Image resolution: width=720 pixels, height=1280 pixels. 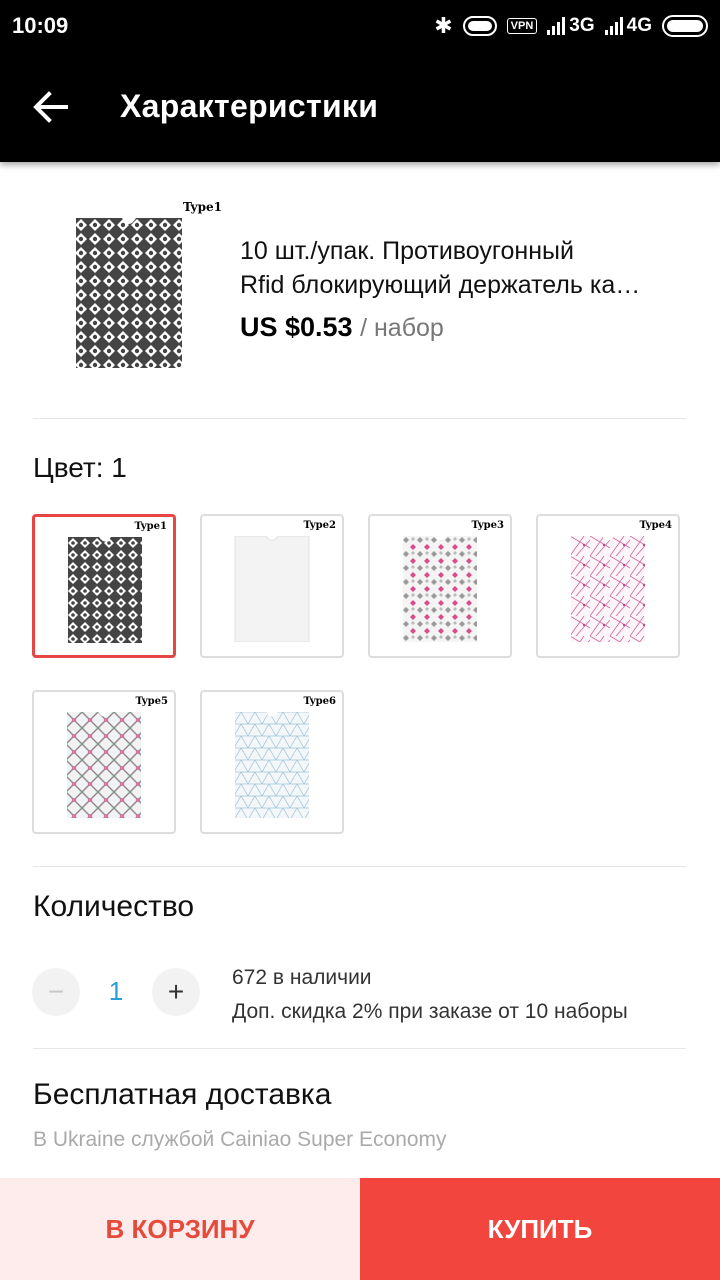 I want to click on shipping-method: В Ukraine службой Cainiao Super Economy, so click(x=240, y=1139).